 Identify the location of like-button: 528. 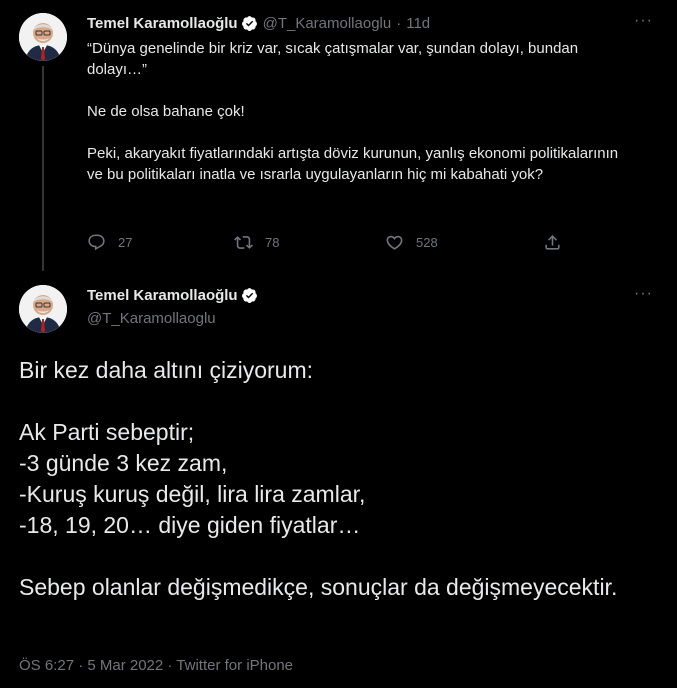
(411, 242).